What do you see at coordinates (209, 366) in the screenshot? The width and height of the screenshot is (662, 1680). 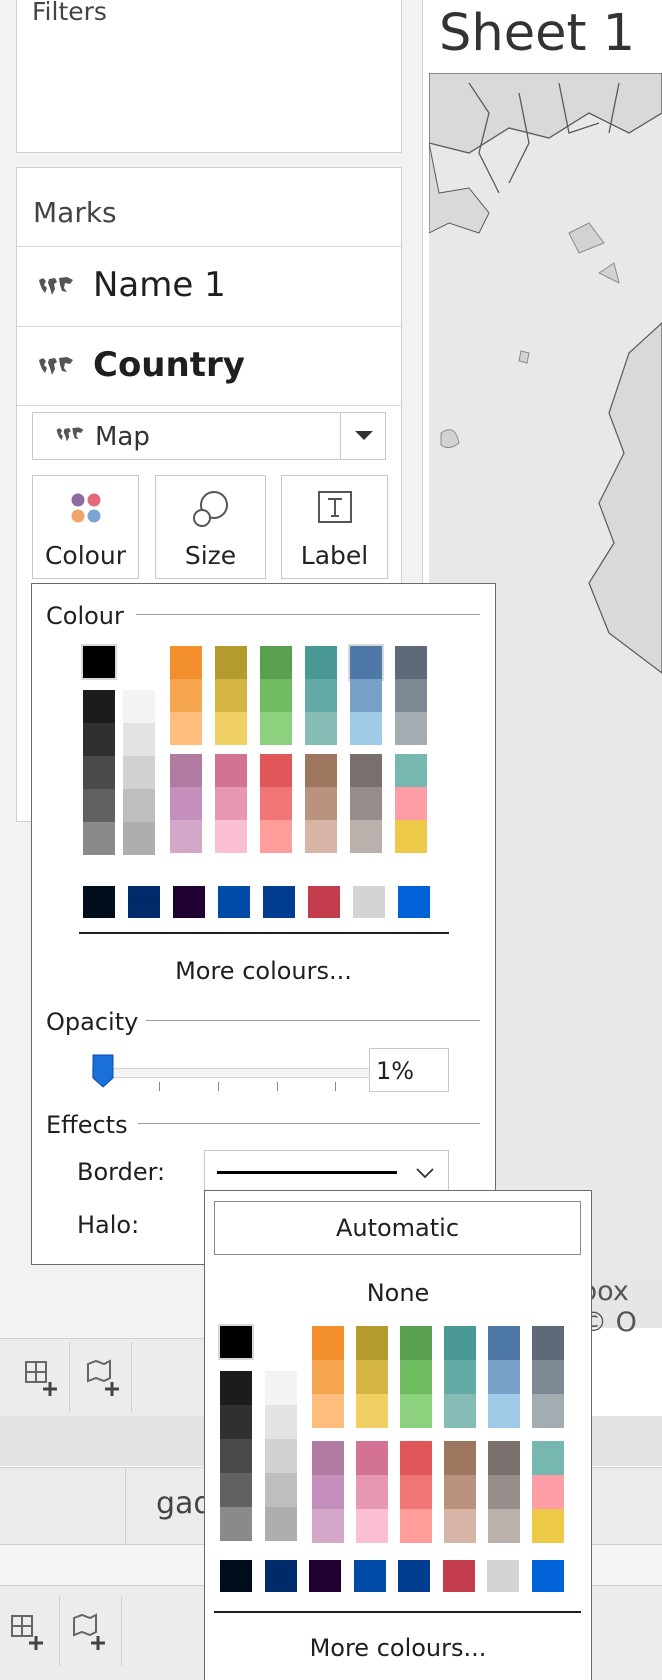 I see `marks-field-country: Country` at bounding box center [209, 366].